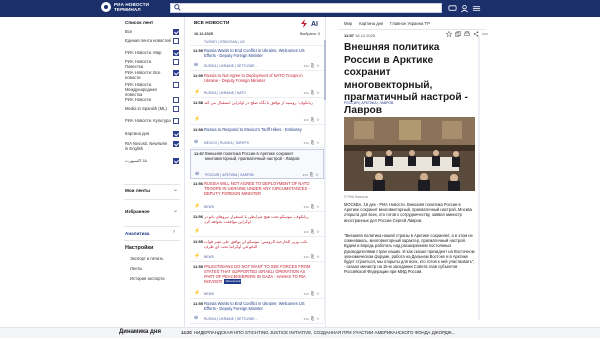  I want to click on menu-icon, so click(476, 8).